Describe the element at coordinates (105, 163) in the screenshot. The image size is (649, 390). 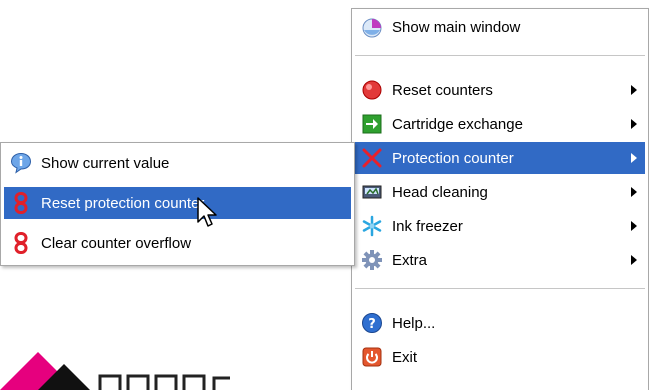
I see `menu-item-label: Show current value` at that location.